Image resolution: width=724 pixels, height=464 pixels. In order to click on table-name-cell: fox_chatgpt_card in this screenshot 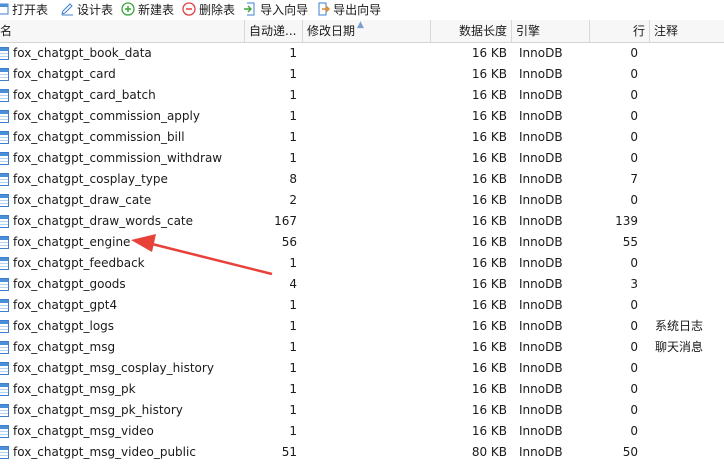, I will do `click(122, 74)`.